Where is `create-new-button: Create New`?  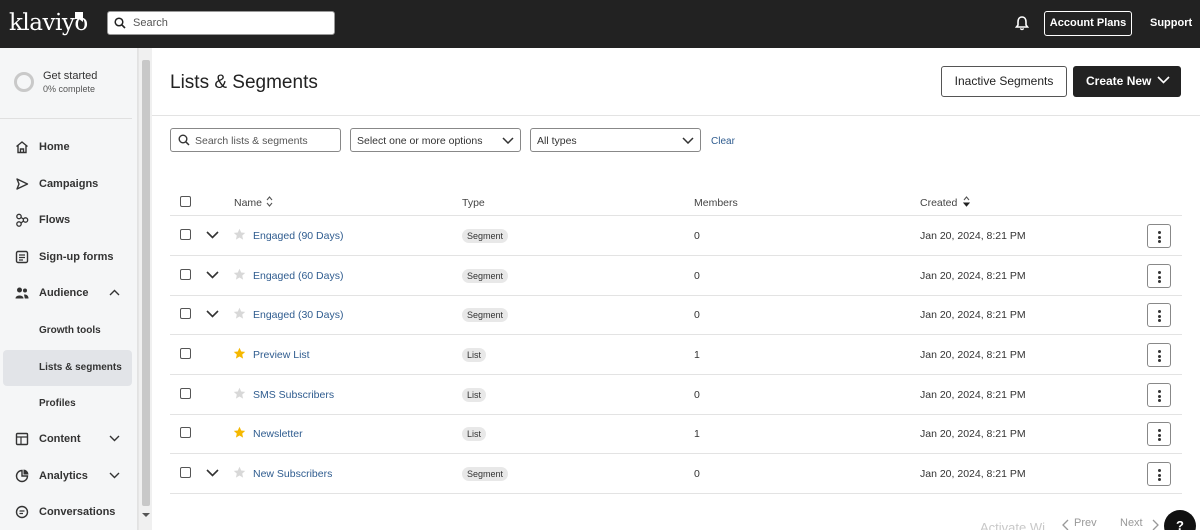 create-new-button: Create New is located at coordinates (1127, 81).